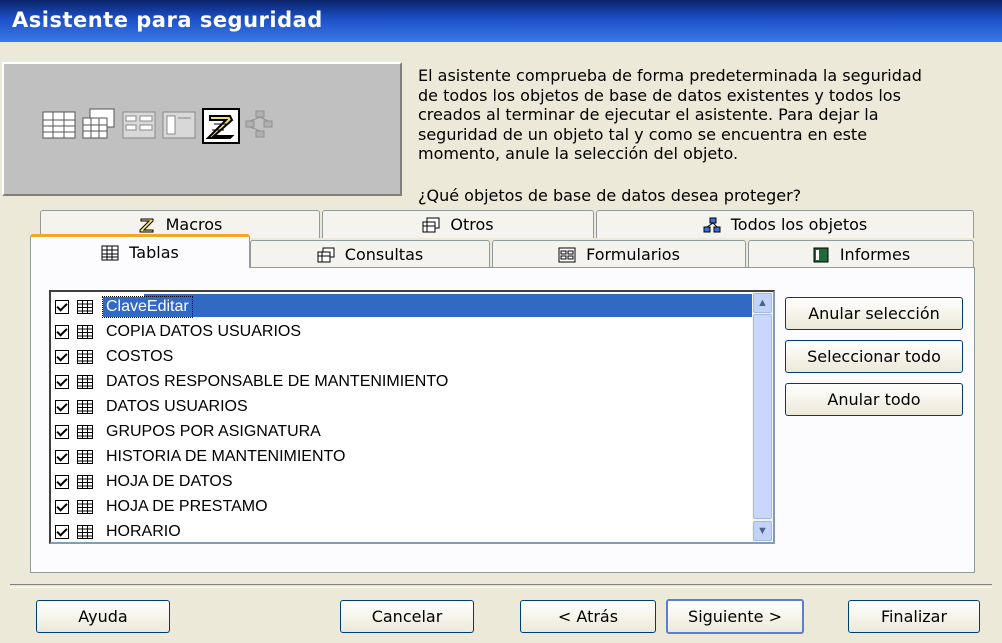  Describe the element at coordinates (501, 21) in the screenshot. I see `title-bar: Asistente para seguridad` at that location.